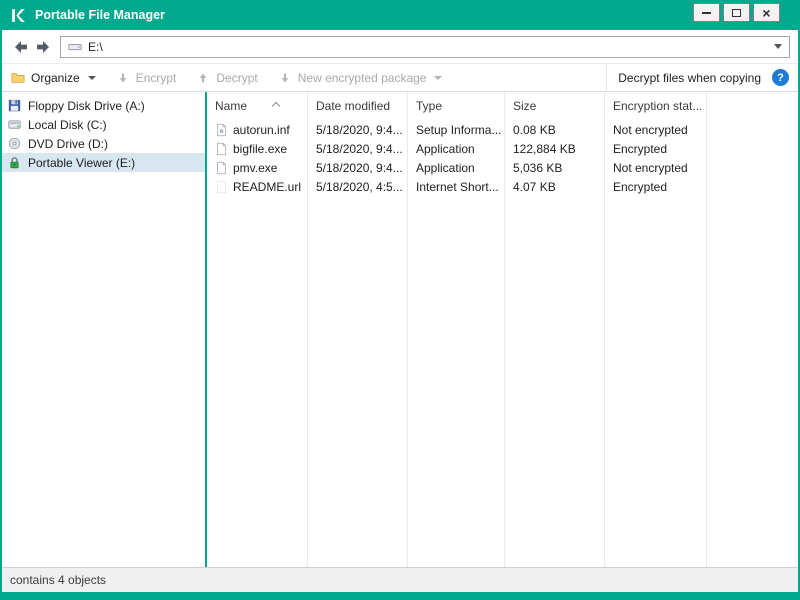 This screenshot has height=600, width=800. I want to click on arrow-up-icon, so click(203, 78).